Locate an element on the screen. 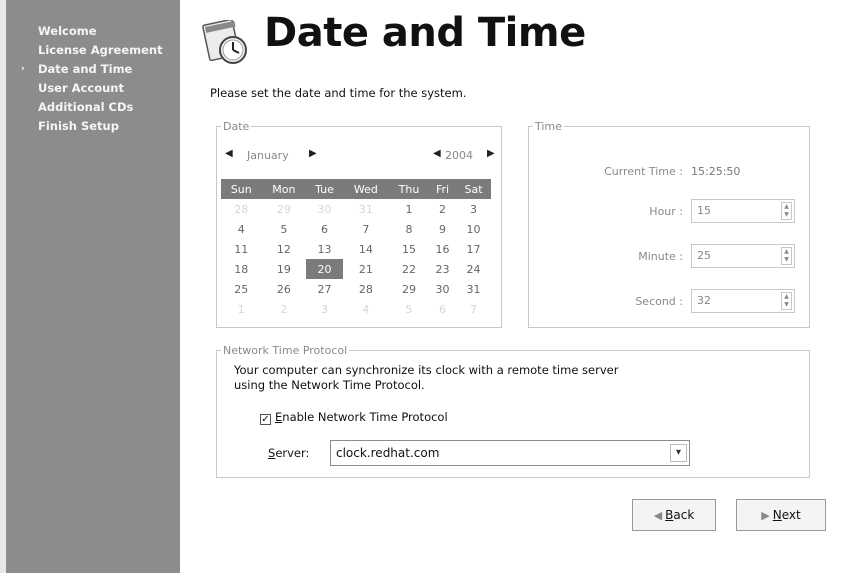 The height and width of the screenshot is (573, 866). calendar-day: 14 is located at coordinates (366, 249).